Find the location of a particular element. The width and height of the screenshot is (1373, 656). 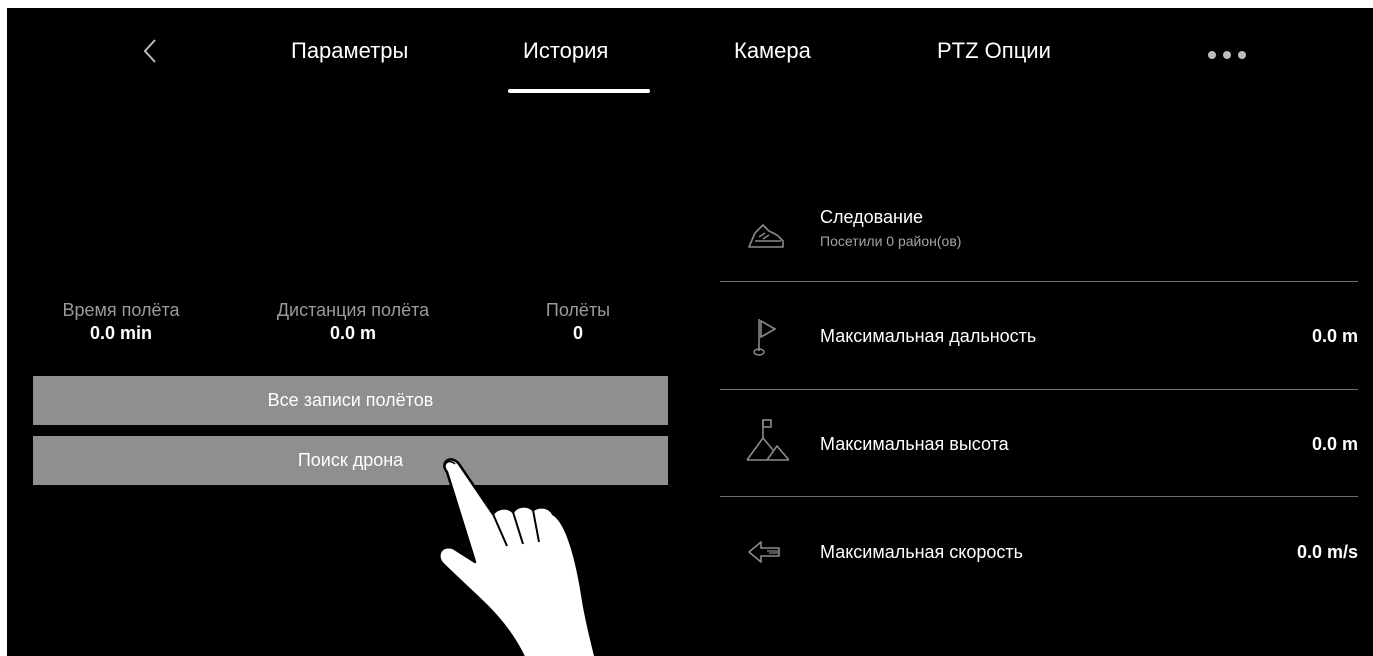

flight-time-value: 0.0 min is located at coordinates (121, 333).